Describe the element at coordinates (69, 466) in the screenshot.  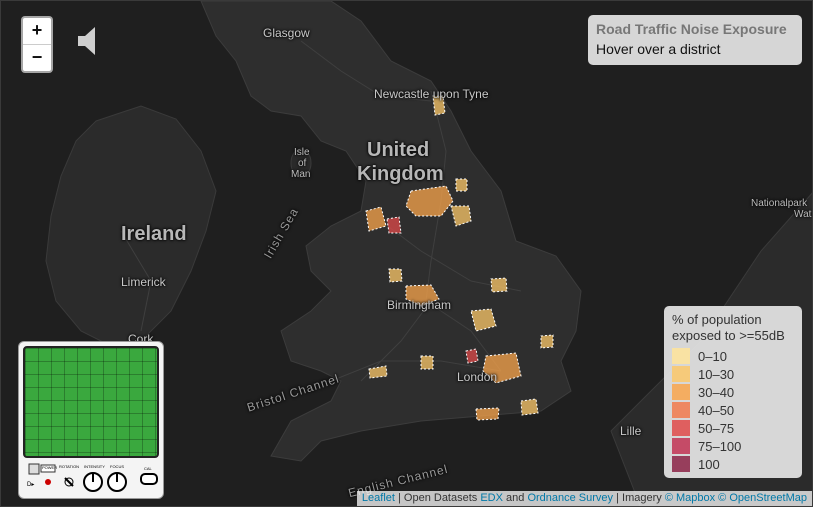
I see `scope-rotation-label: ROTATION` at that location.